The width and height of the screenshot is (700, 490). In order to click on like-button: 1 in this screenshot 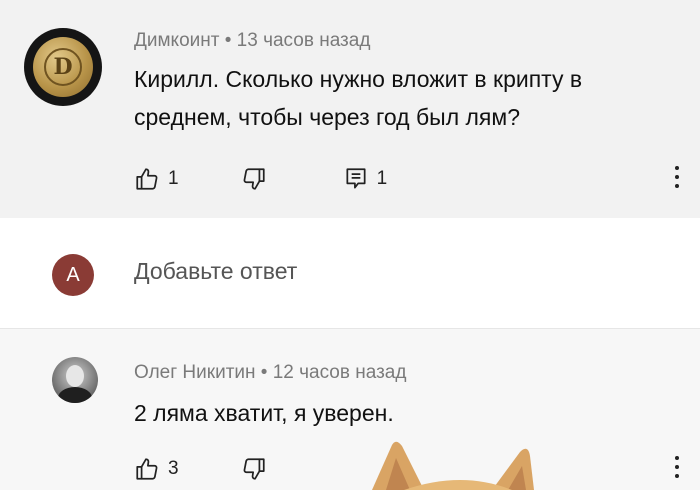, I will do `click(156, 179)`.